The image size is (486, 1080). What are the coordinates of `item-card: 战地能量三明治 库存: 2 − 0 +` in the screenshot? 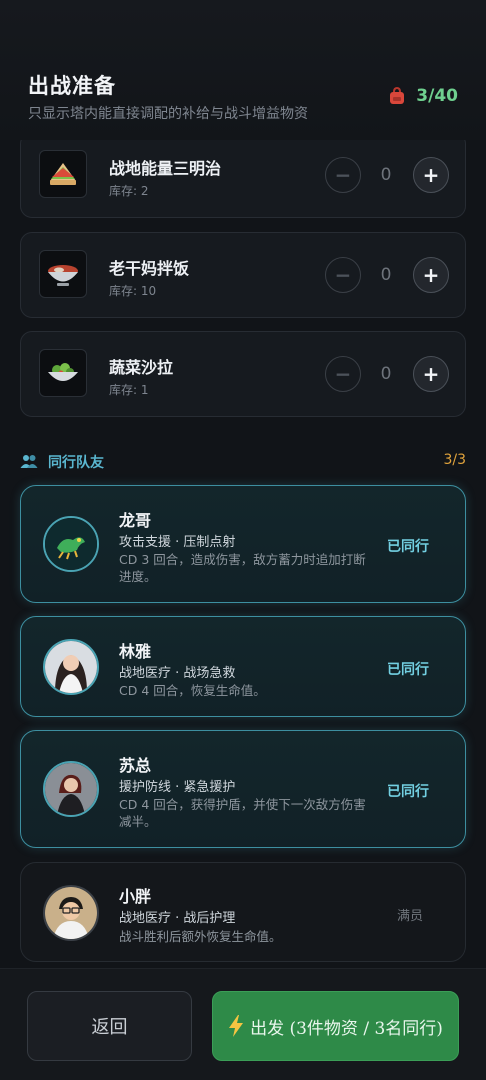 It's located at (243, 175).